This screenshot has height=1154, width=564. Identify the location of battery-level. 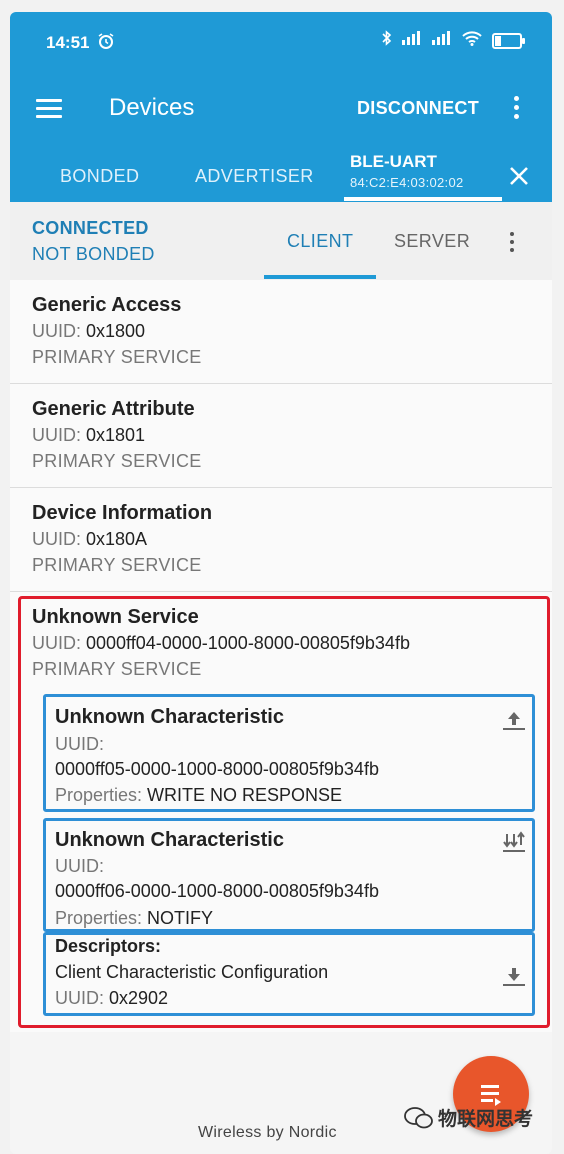
(498, 40).